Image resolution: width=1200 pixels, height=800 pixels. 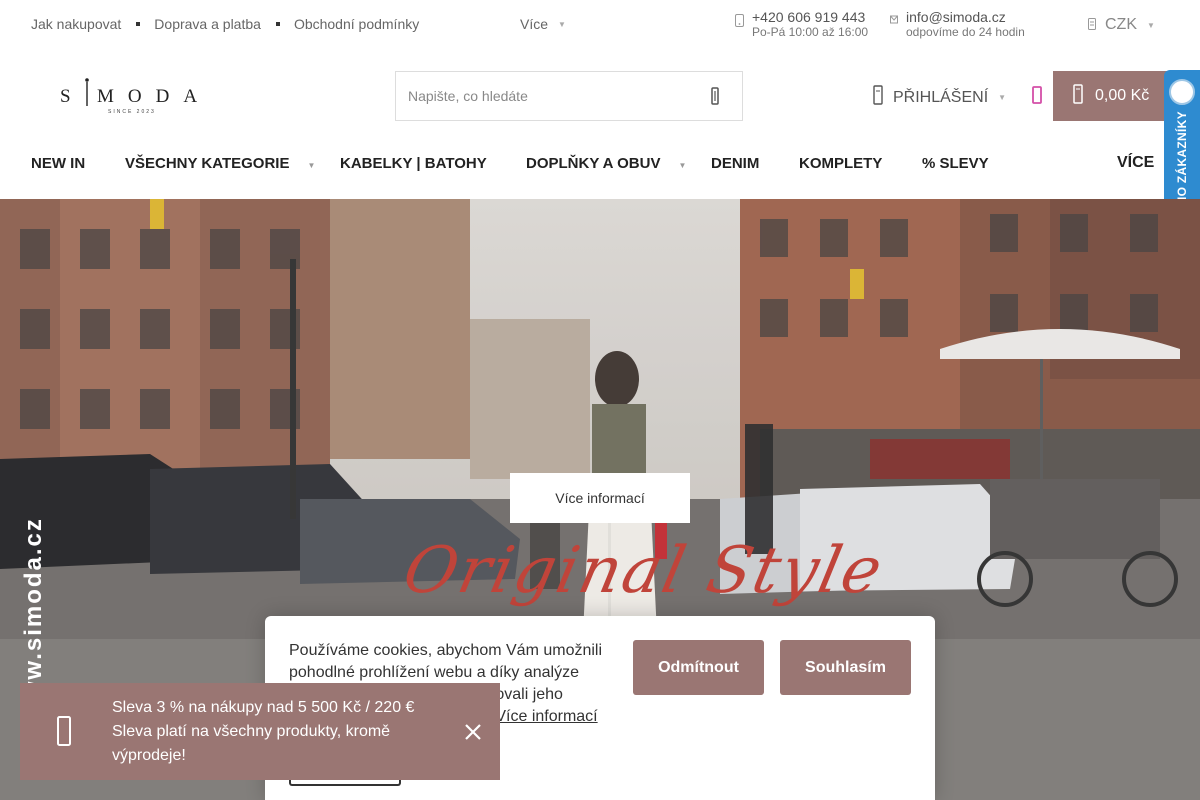 What do you see at coordinates (1182, 92) in the screenshot?
I see `heureka-seal-icon` at bounding box center [1182, 92].